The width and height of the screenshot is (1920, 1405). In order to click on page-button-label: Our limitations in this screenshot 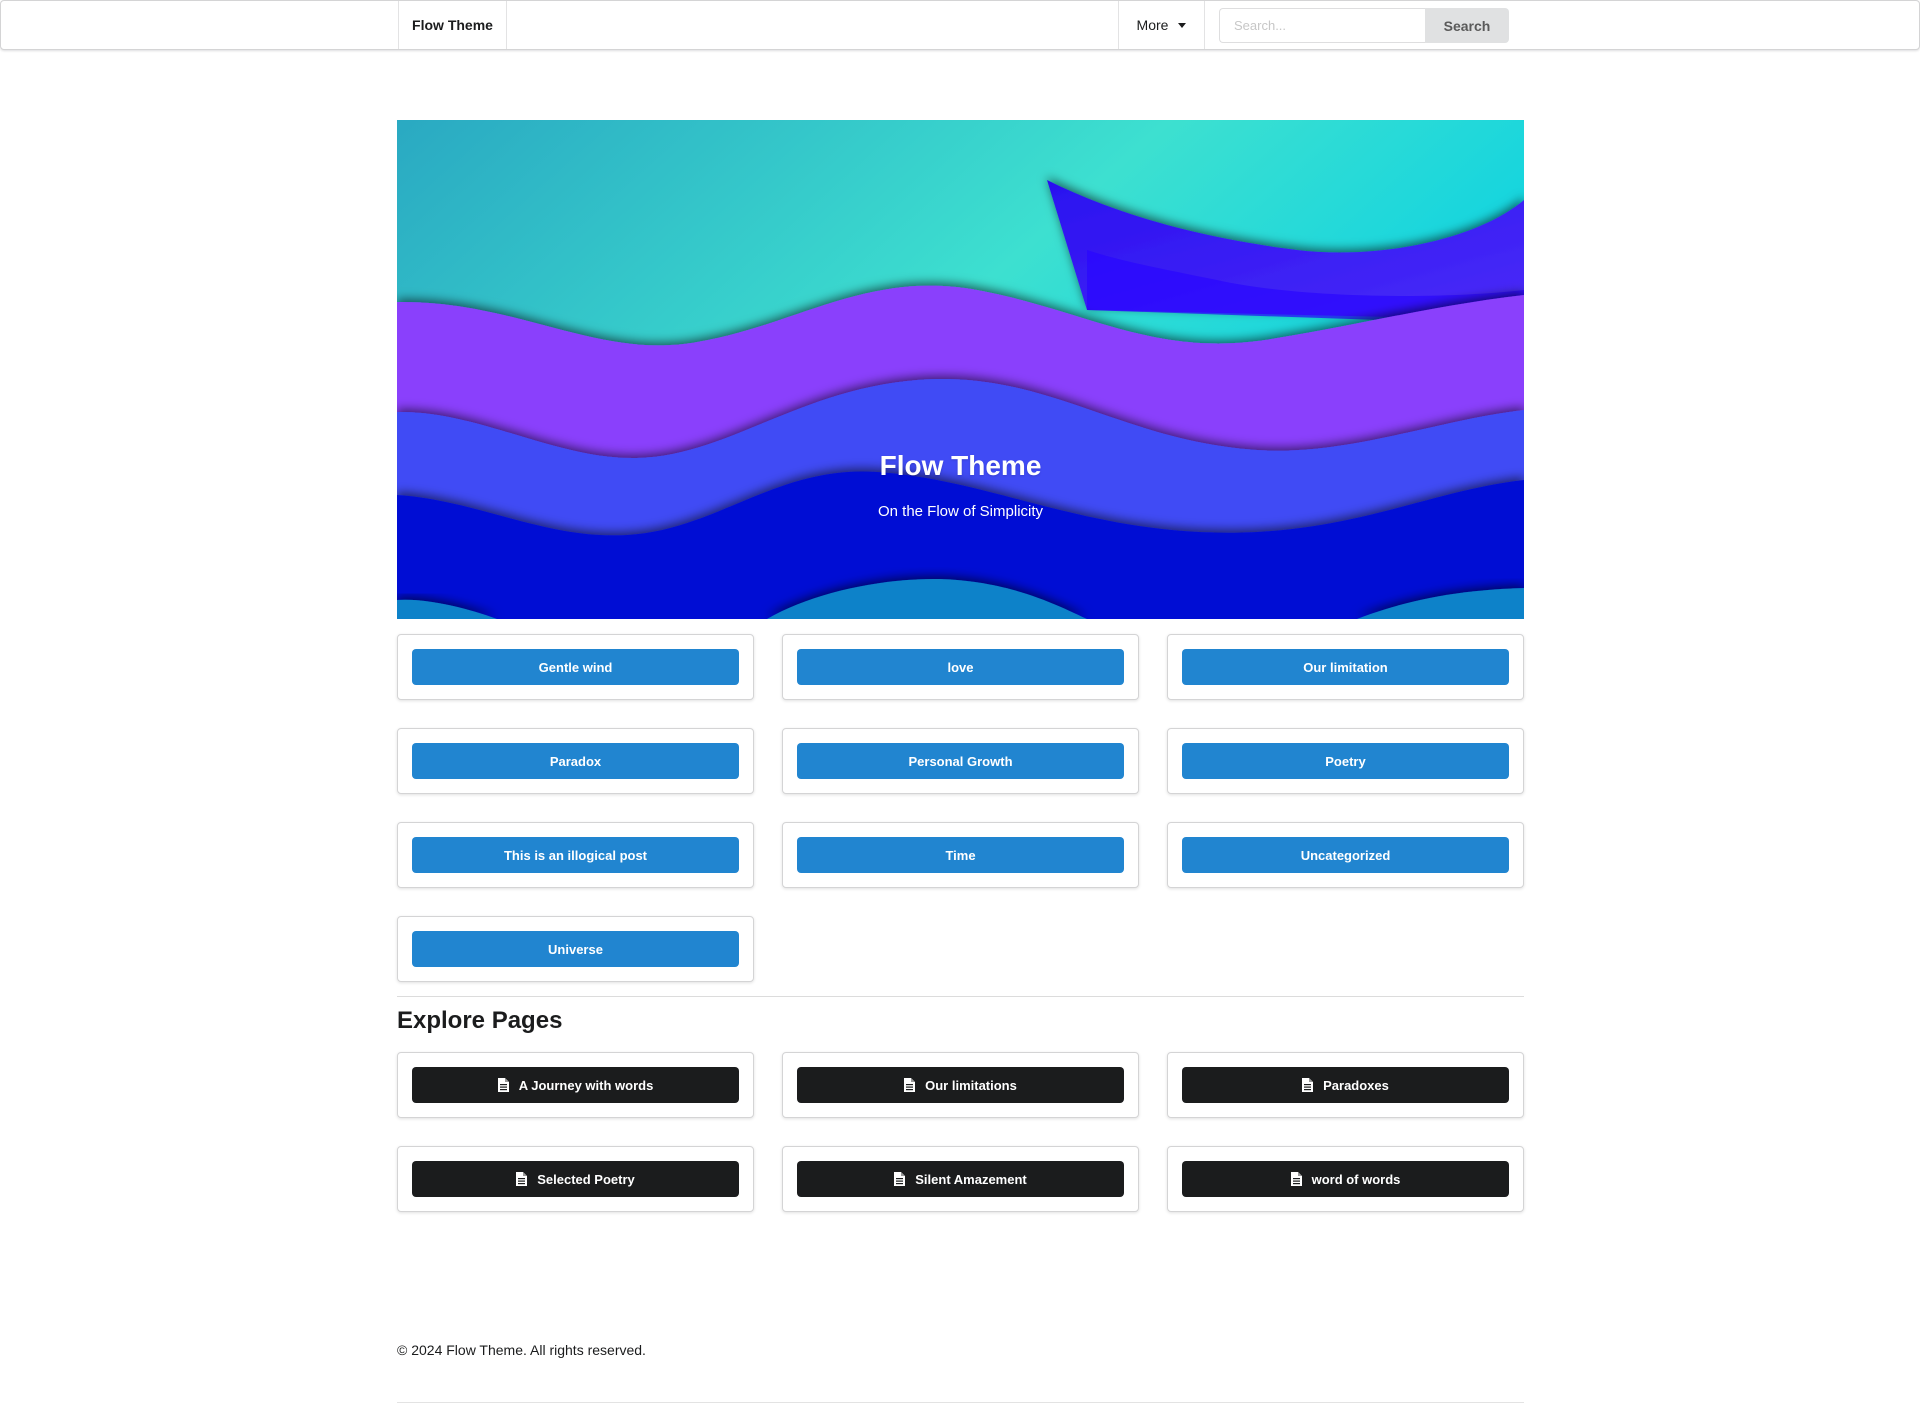, I will do `click(971, 1085)`.